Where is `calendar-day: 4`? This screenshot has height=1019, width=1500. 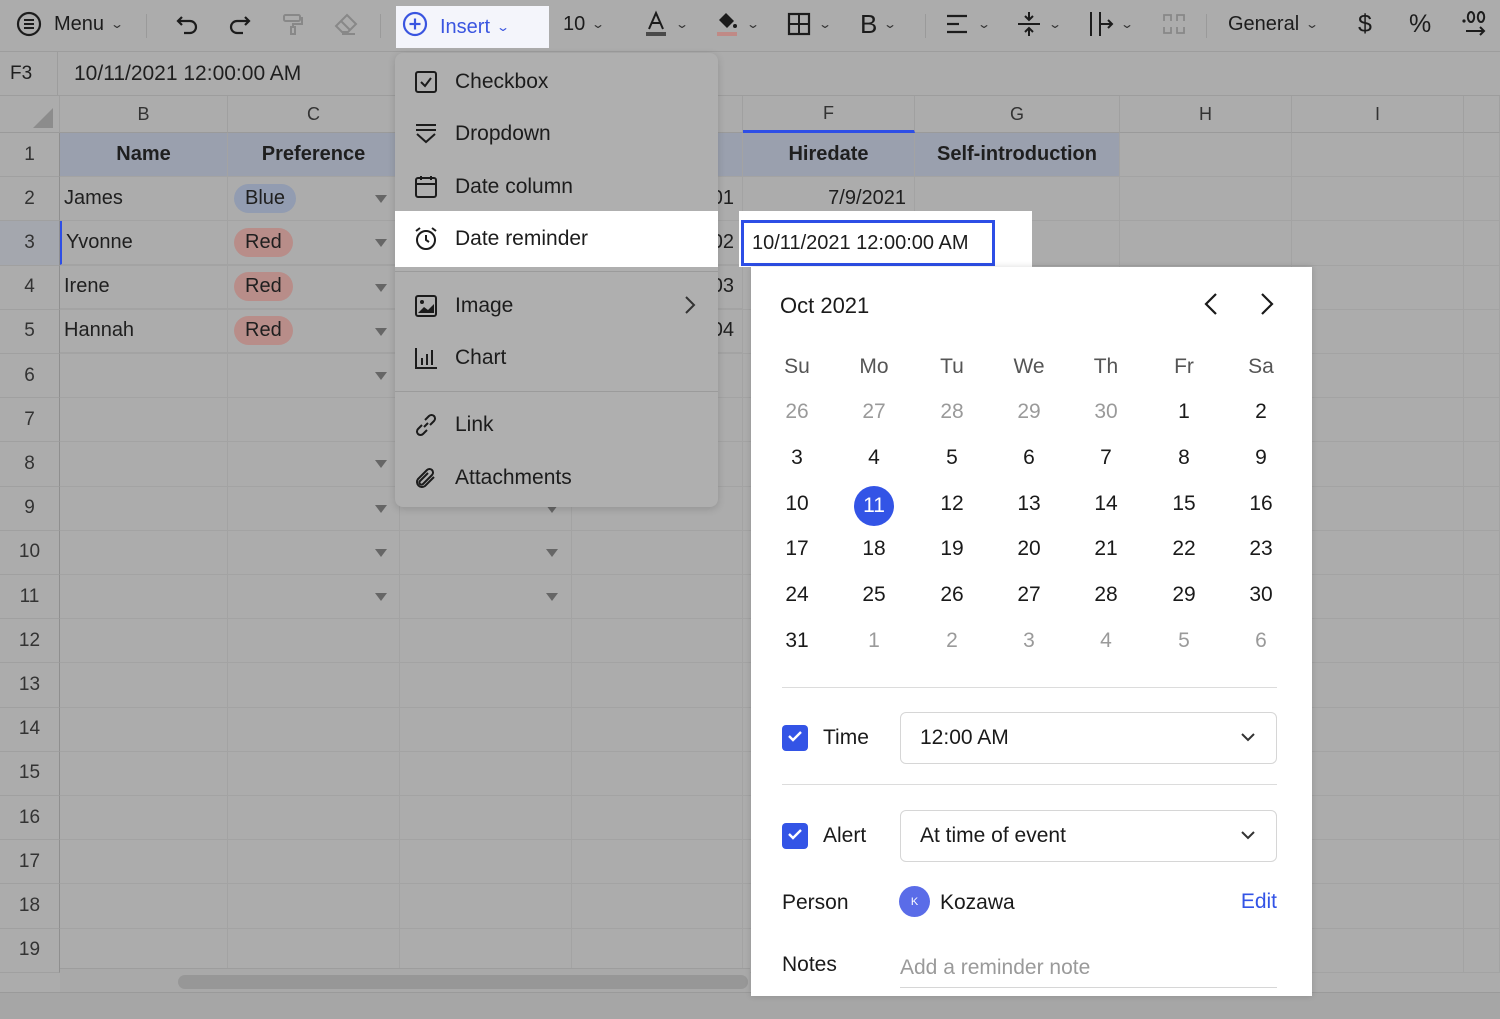 calendar-day: 4 is located at coordinates (874, 458).